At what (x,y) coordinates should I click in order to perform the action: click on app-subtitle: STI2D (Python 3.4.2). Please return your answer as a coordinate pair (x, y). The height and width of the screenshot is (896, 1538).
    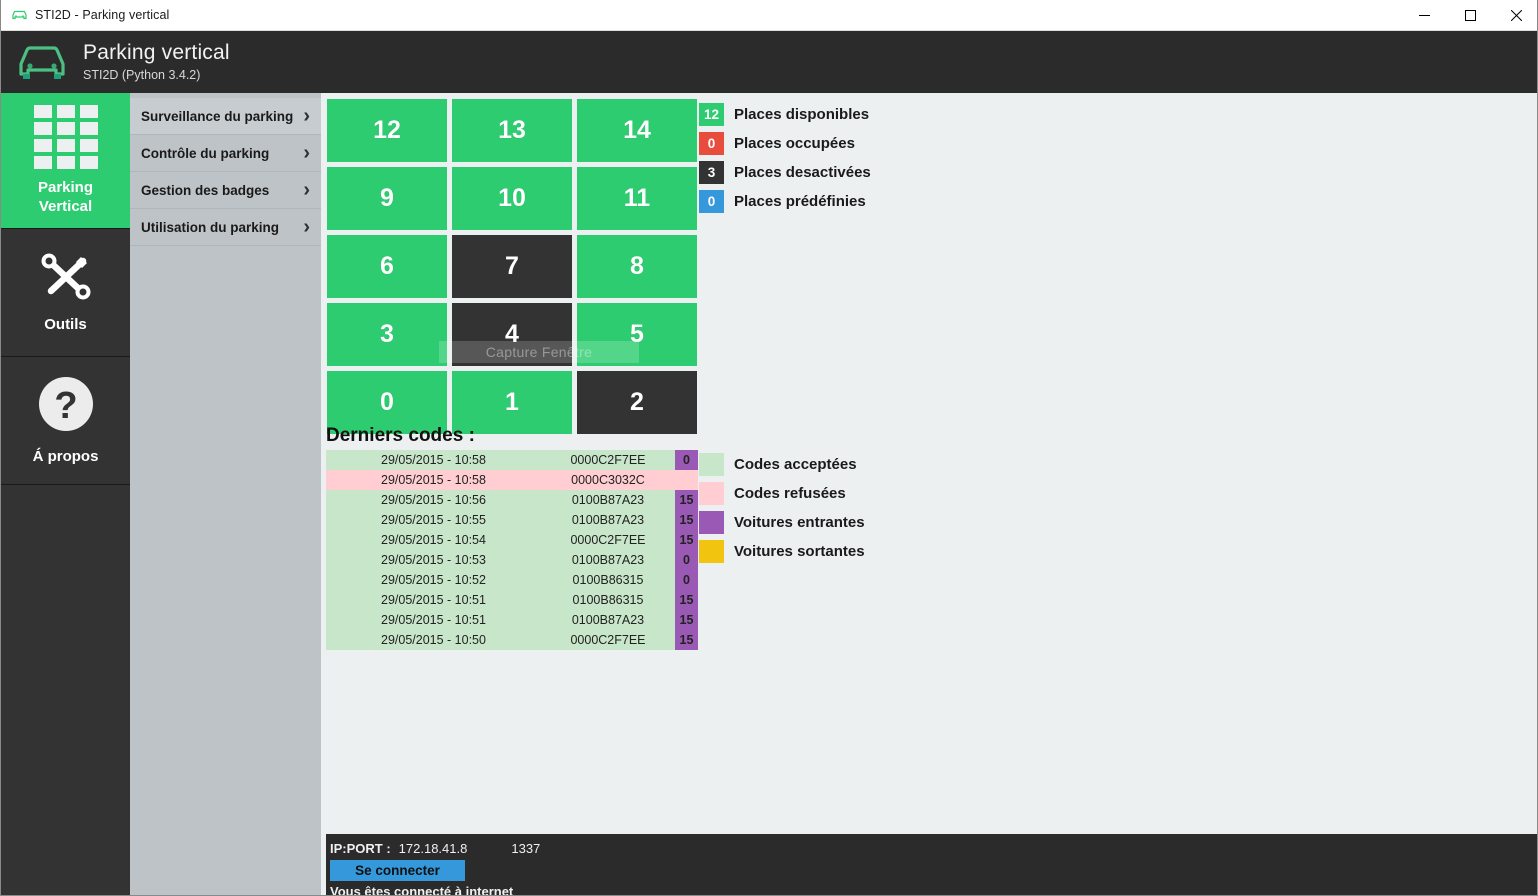
    Looking at the image, I should click on (142, 75).